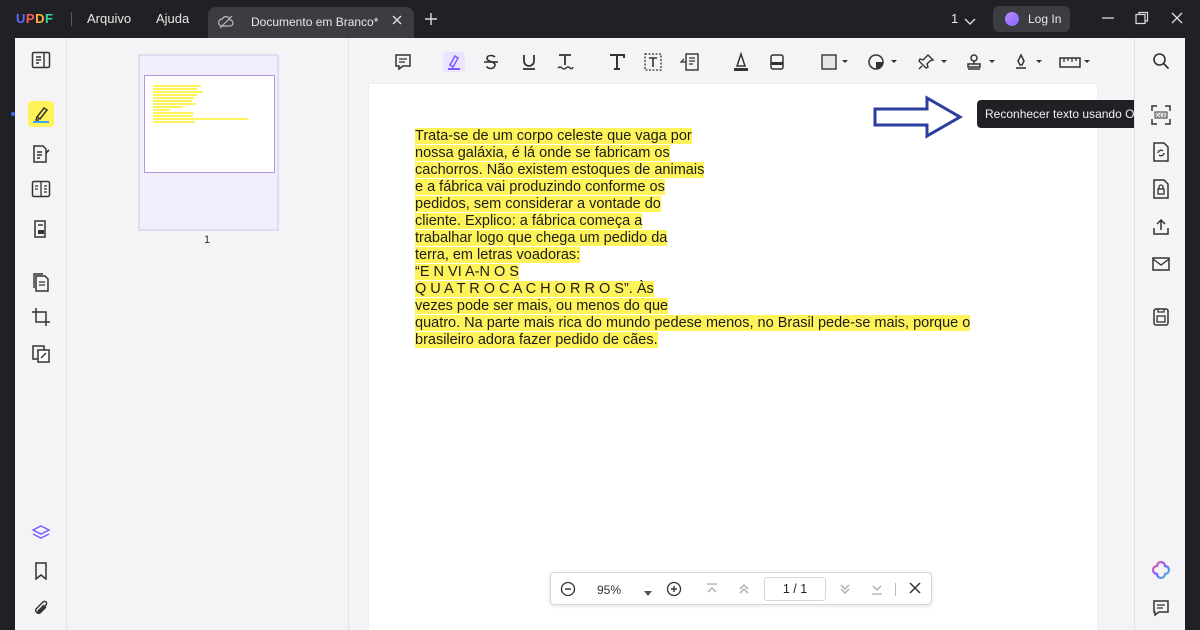  What do you see at coordinates (617, 62) in the screenshot?
I see `text-comment-icon` at bounding box center [617, 62].